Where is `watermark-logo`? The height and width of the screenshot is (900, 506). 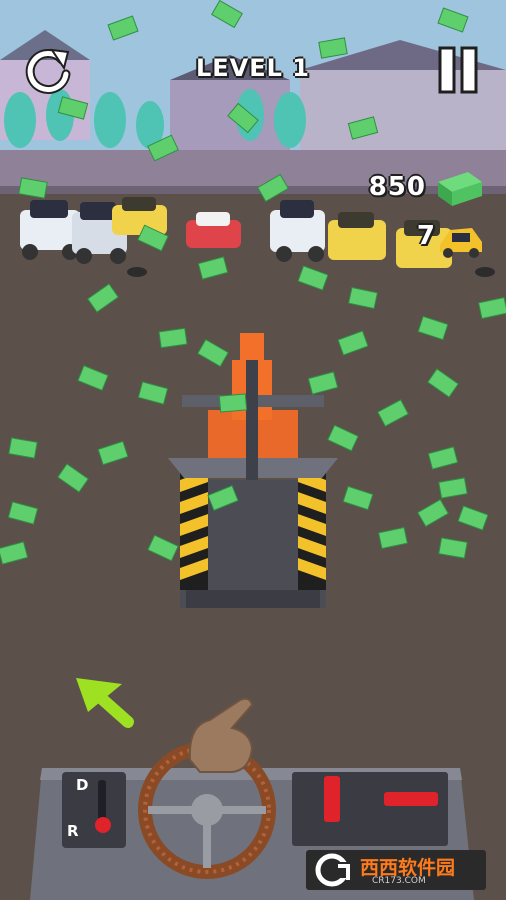 watermark-logo is located at coordinates (334, 870).